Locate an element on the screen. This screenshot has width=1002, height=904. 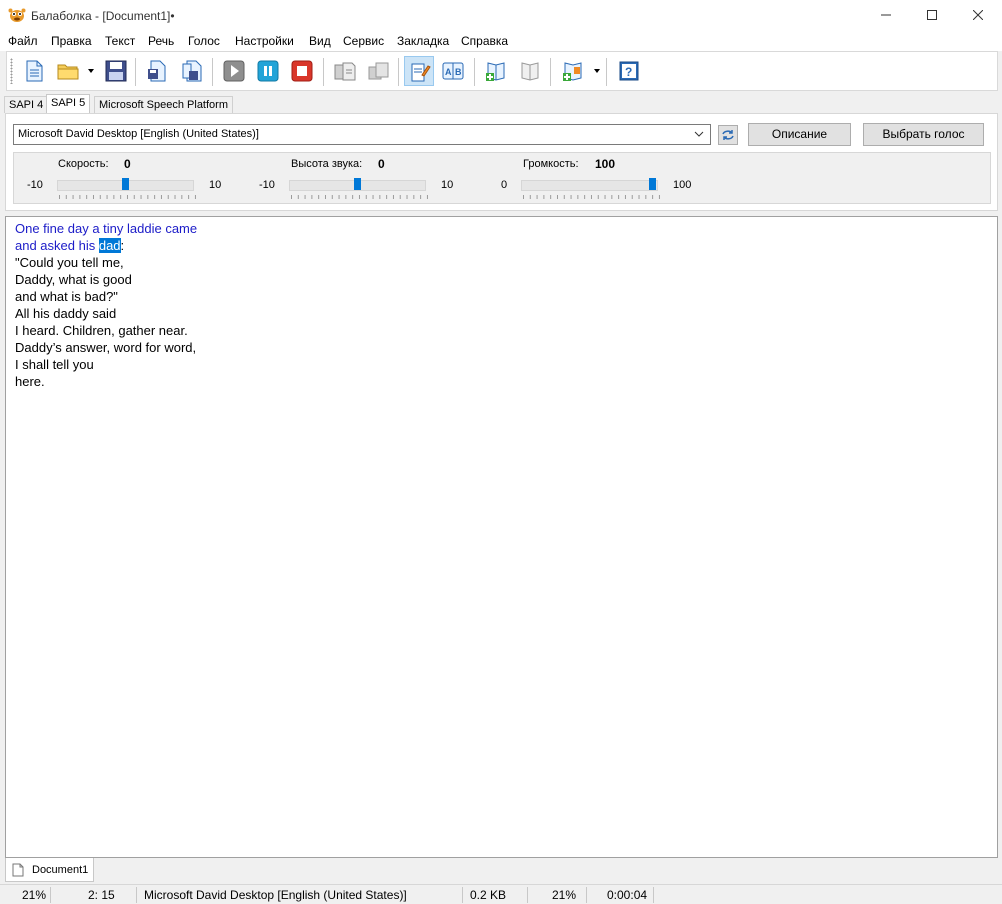
stop-icon is located at coordinates (302, 71).